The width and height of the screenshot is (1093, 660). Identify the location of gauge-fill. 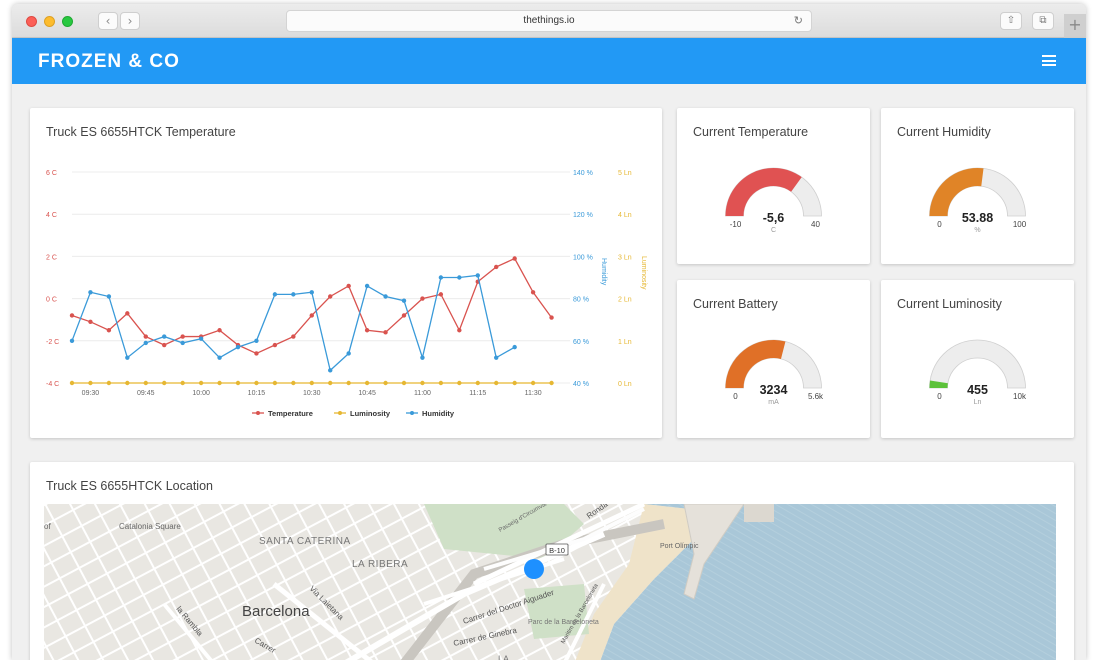
(763, 192).